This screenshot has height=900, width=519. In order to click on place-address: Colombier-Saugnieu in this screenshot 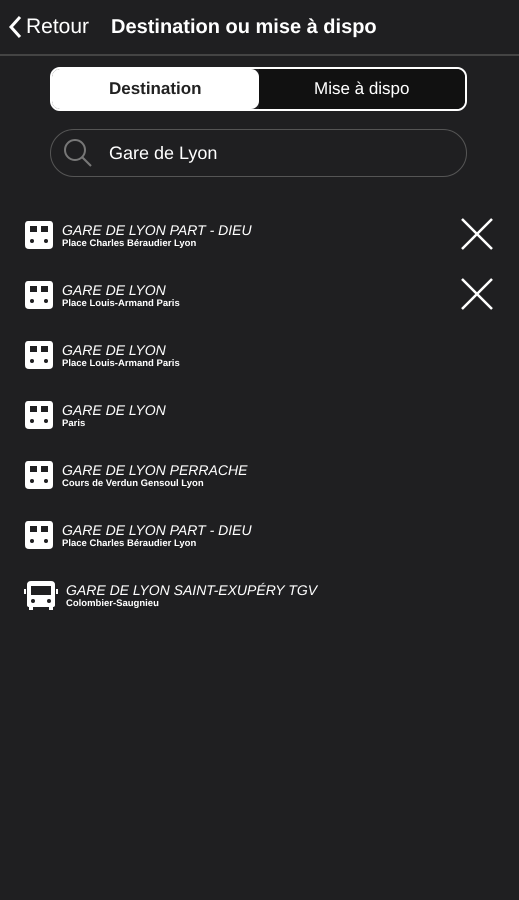, I will do `click(113, 603)`.